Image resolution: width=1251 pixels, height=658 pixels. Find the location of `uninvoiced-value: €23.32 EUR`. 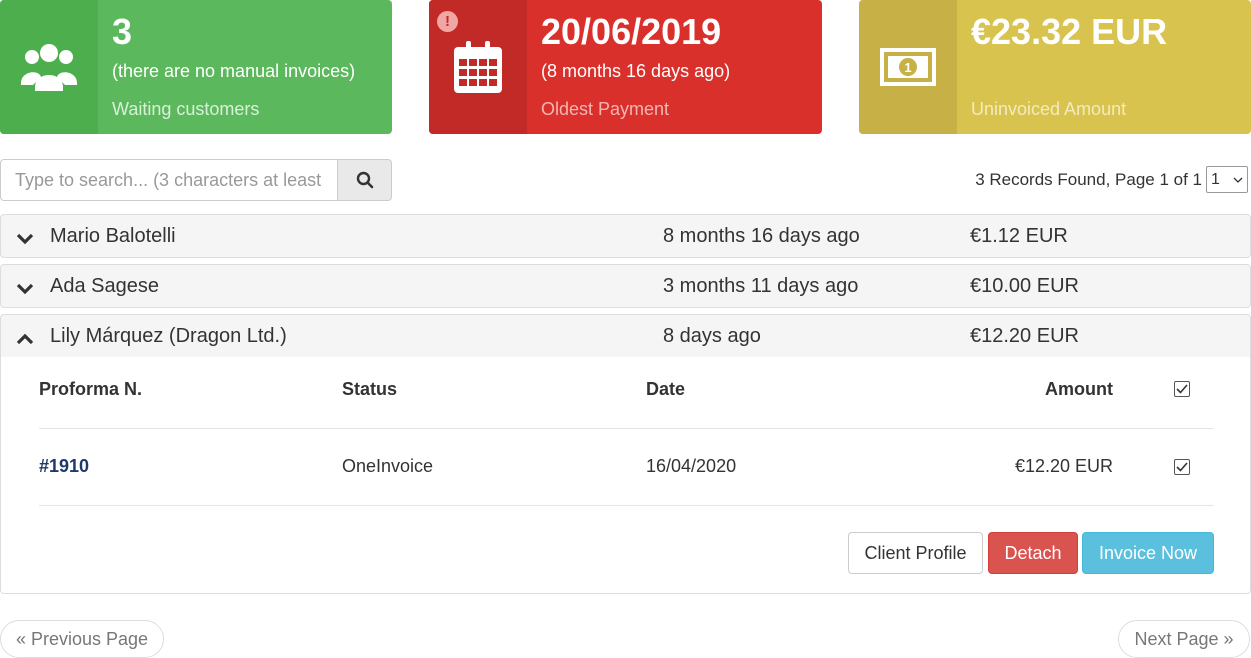

uninvoiced-value: €23.32 EUR is located at coordinates (1069, 31).